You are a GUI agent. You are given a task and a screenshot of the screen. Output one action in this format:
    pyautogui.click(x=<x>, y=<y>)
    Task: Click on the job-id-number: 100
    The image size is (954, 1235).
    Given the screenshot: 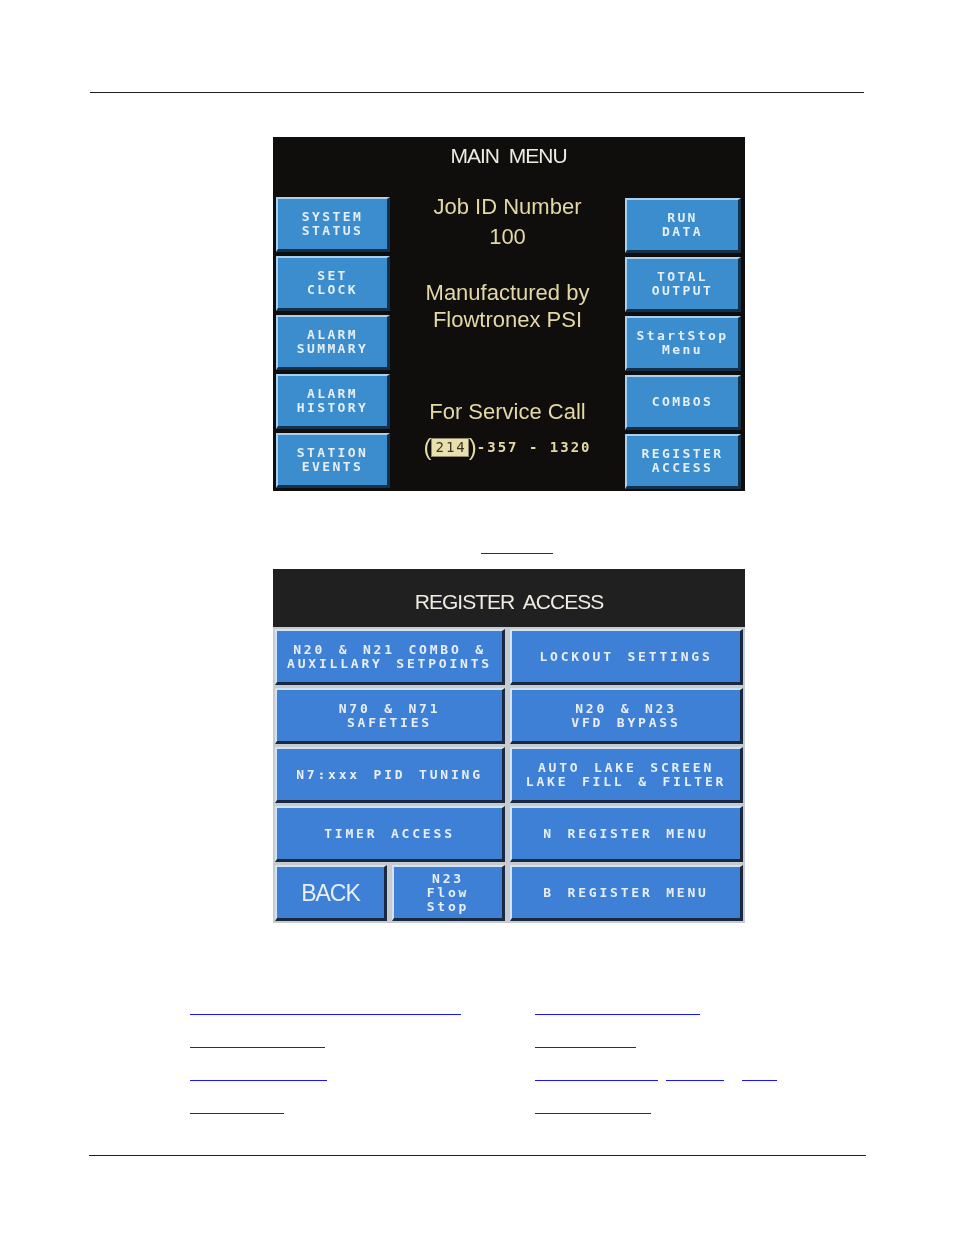 What is the action you would take?
    pyautogui.click(x=507, y=237)
    